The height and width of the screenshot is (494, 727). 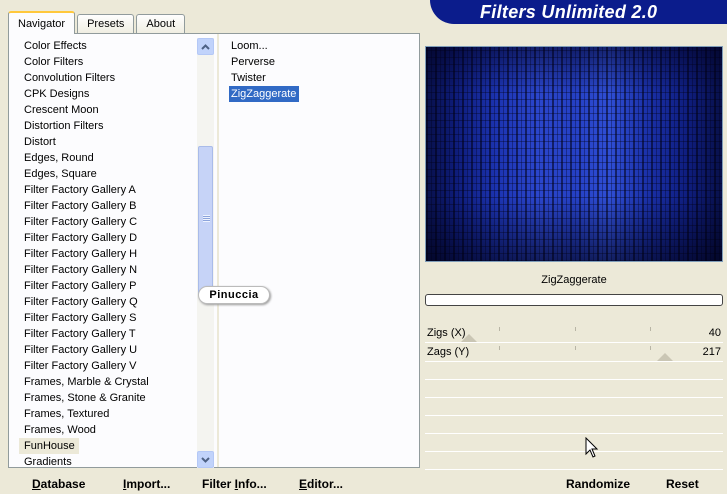 I want to click on filter-item: ZigZaggerate, so click(x=264, y=94).